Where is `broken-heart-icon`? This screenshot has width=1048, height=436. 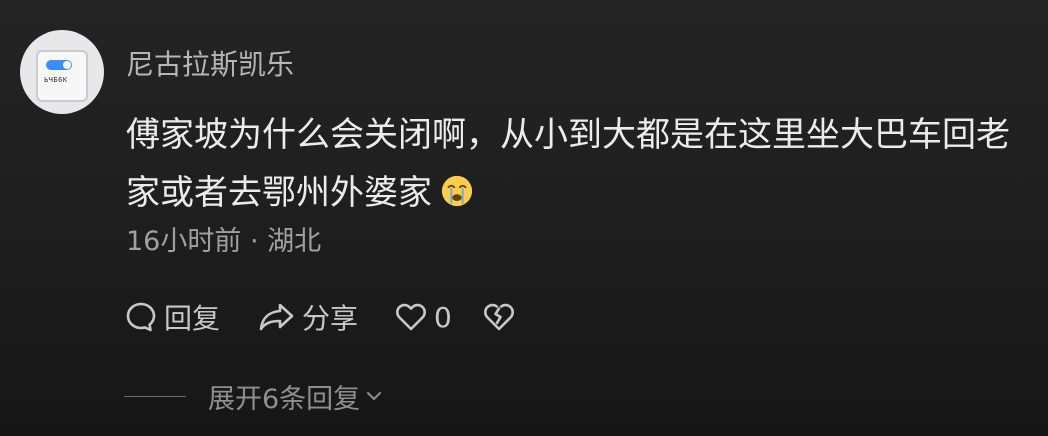
broken-heart-icon is located at coordinates (499, 317).